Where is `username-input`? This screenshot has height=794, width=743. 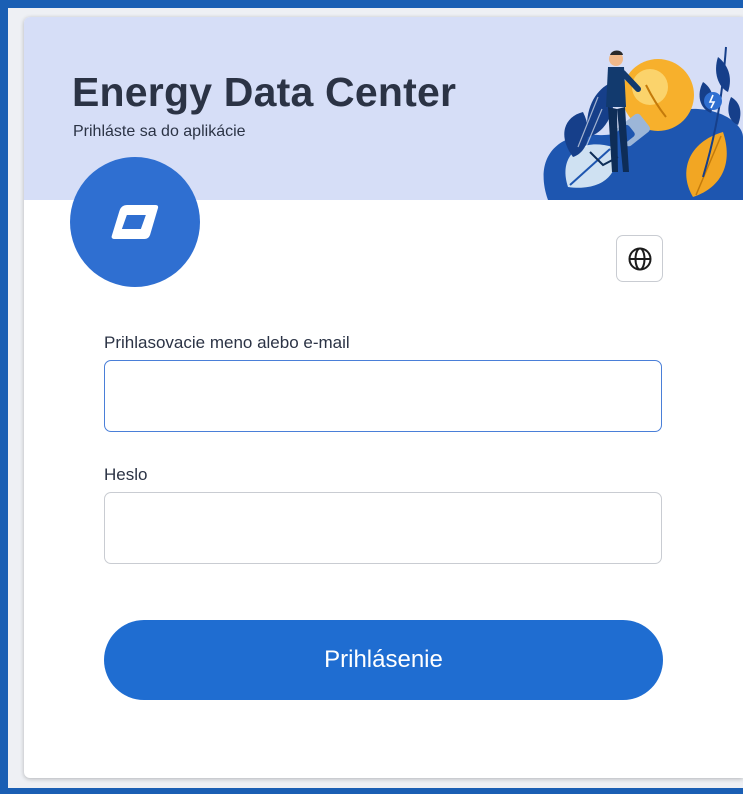
username-input is located at coordinates (383, 396).